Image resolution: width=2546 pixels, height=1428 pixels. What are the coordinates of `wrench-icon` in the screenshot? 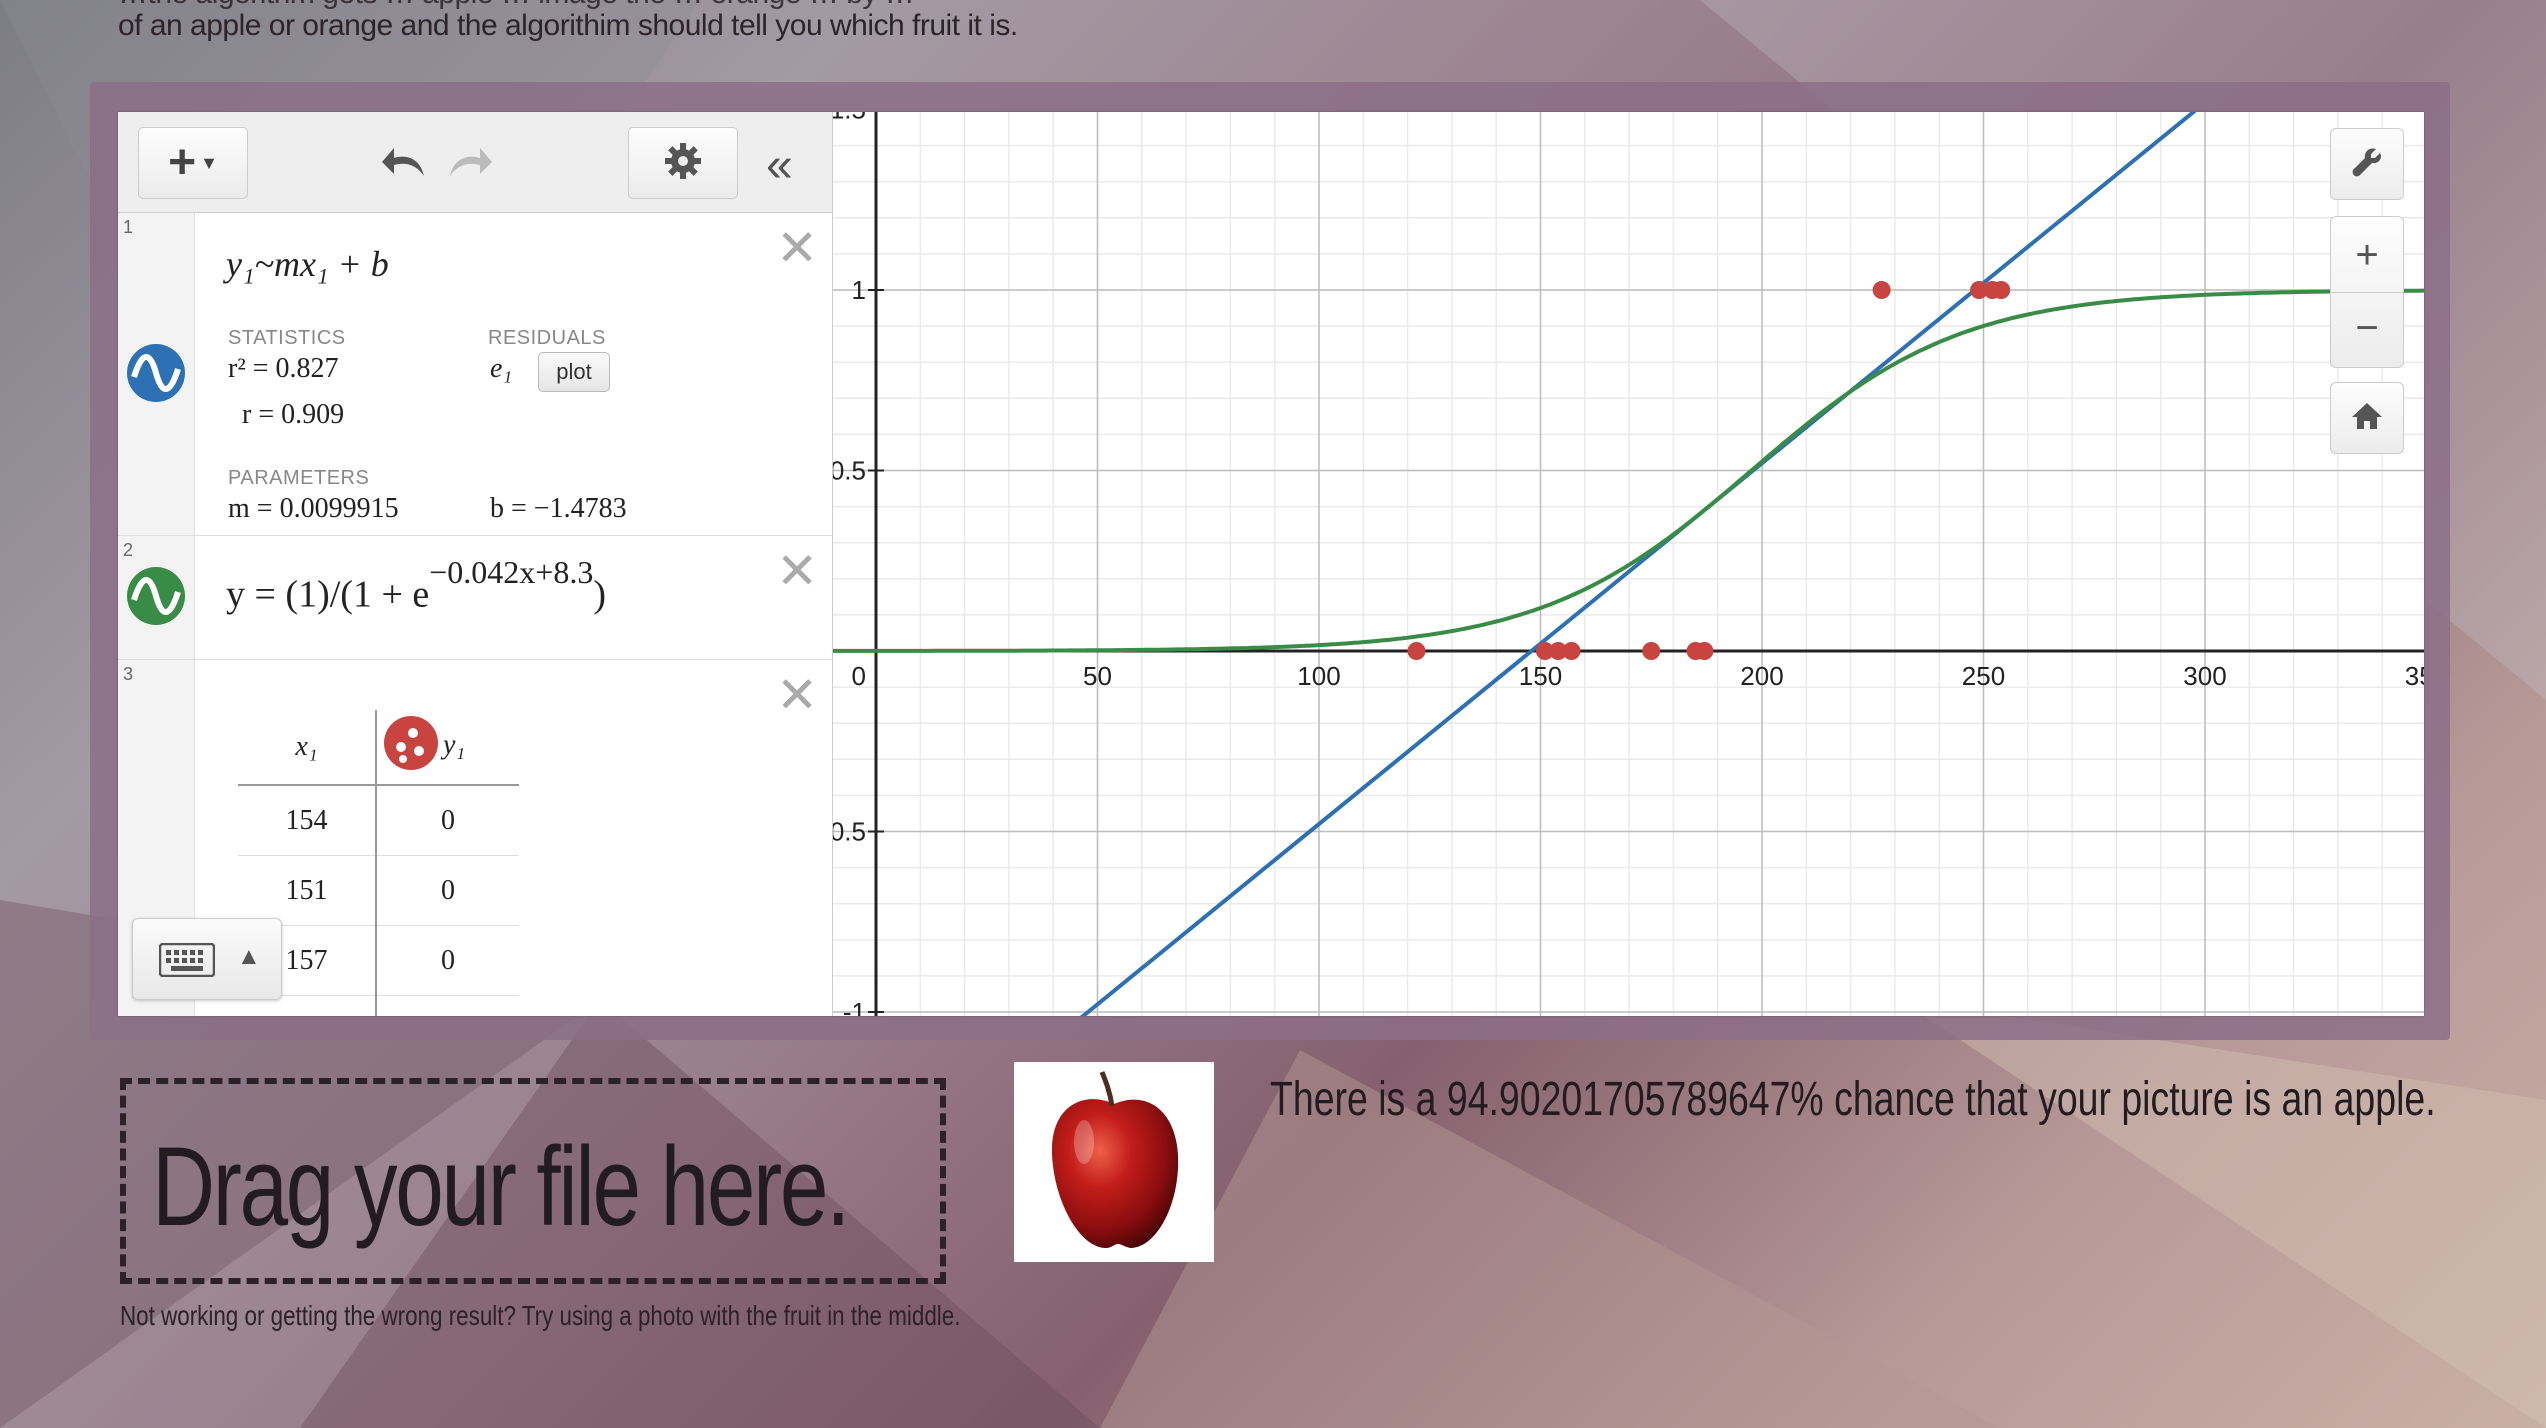 It's located at (2367, 164).